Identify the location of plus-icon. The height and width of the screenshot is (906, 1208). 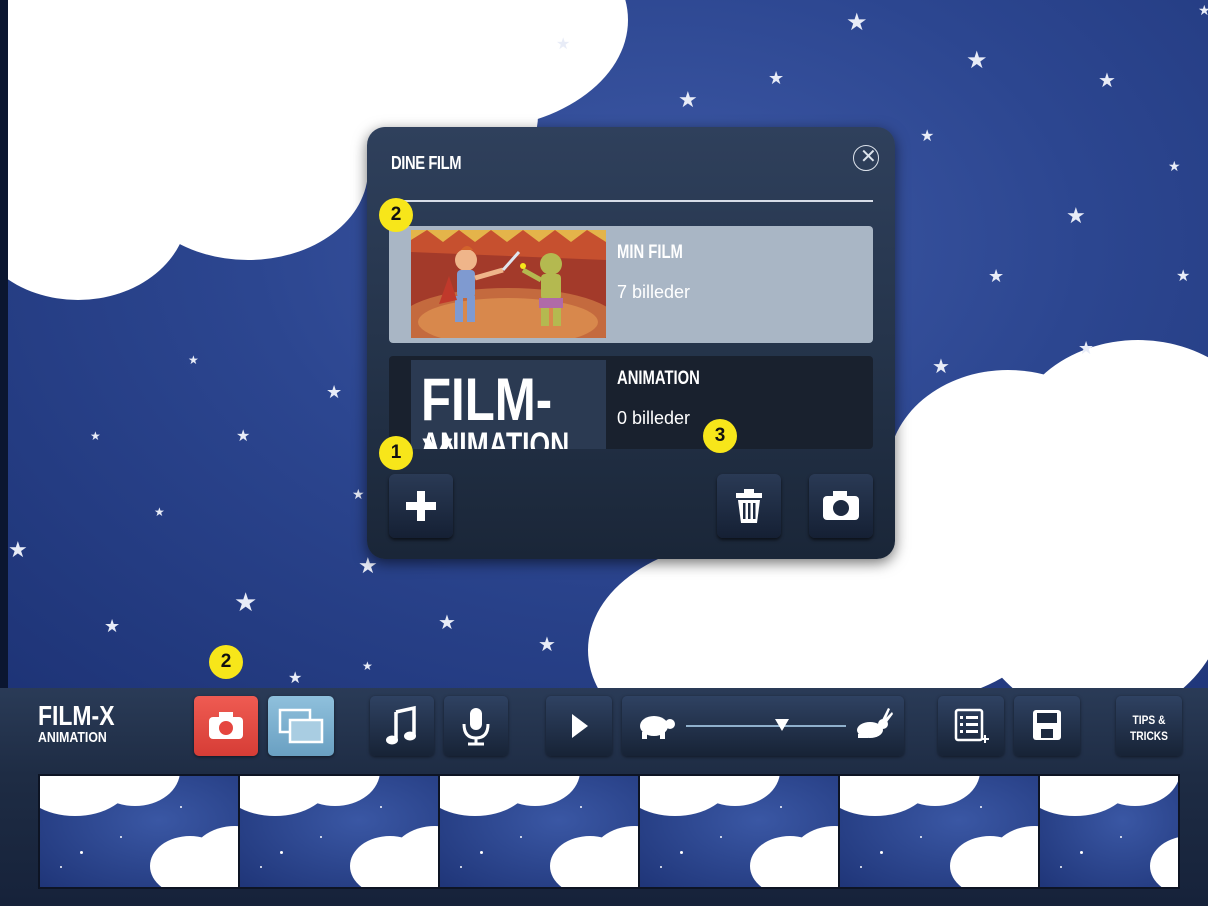
(421, 506).